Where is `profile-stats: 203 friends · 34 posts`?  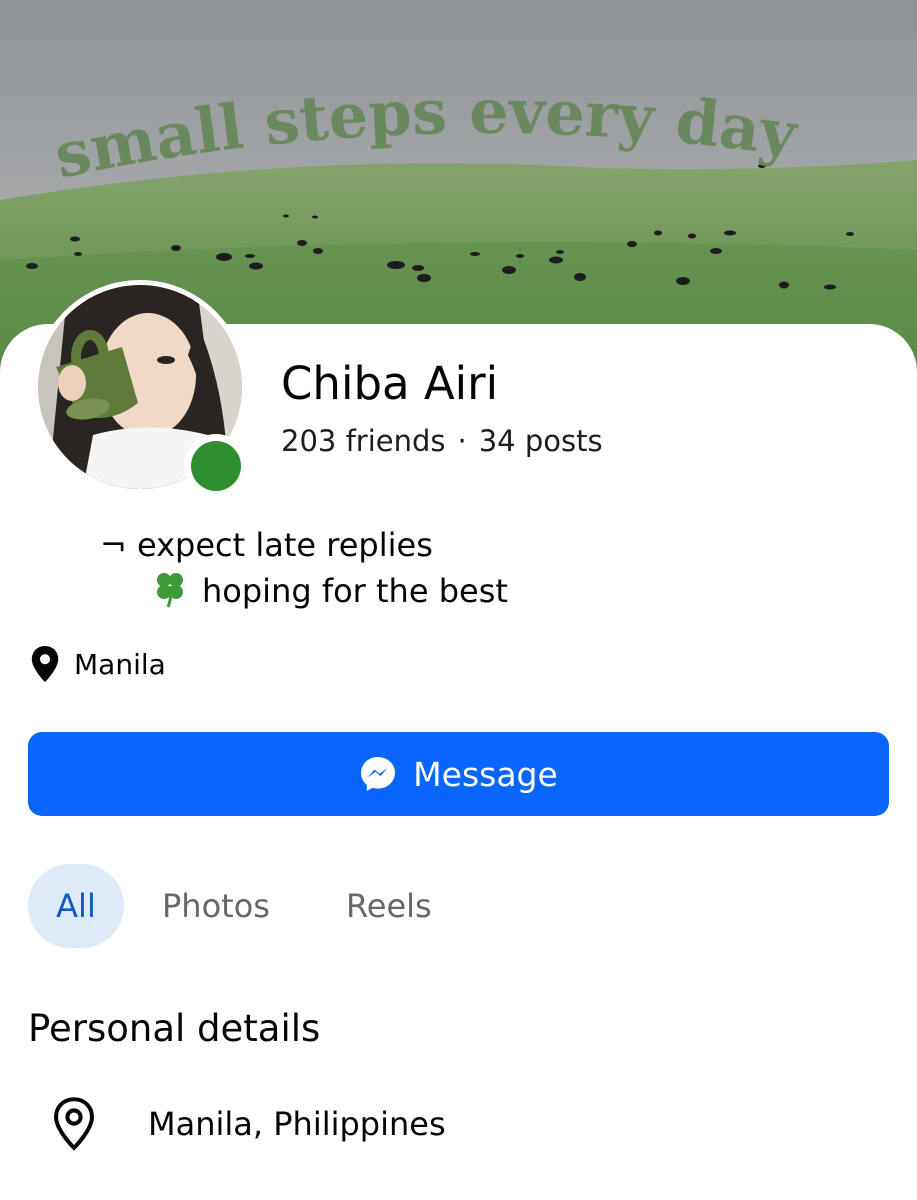
profile-stats: 203 friends · 34 posts is located at coordinates (442, 441).